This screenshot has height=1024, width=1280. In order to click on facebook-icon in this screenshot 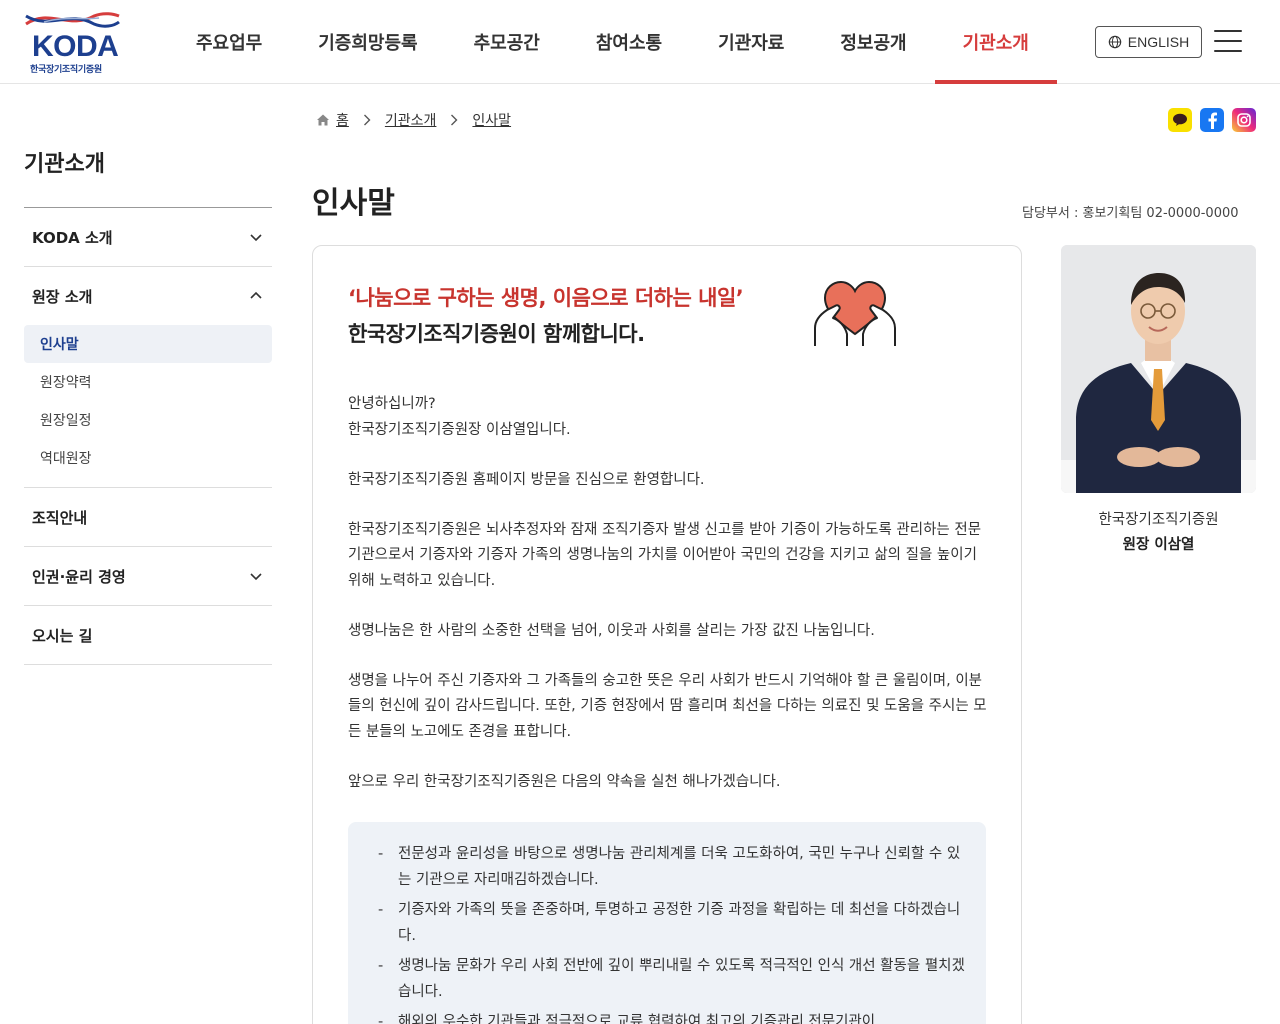, I will do `click(1212, 120)`.